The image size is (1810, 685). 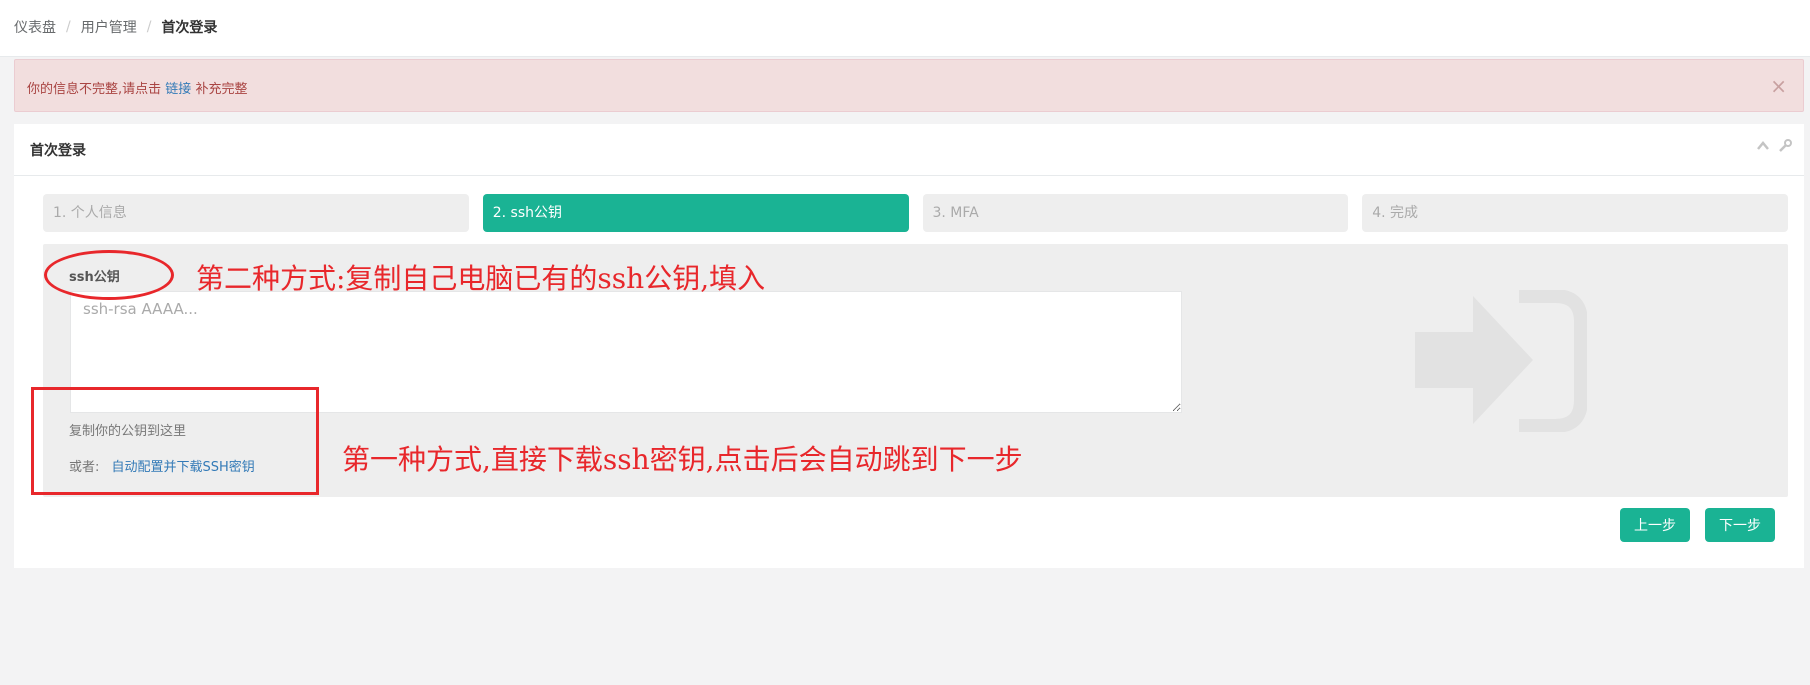 I want to click on wizard-steps: 1. 个人信息 2. ssh公钥 3. MFA 4. 完成, so click(x=915, y=213).